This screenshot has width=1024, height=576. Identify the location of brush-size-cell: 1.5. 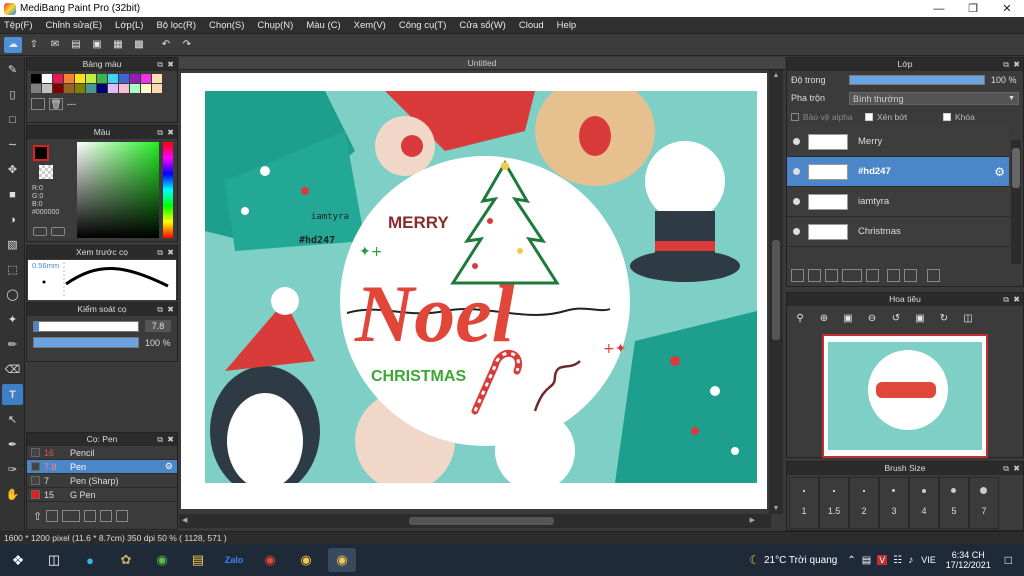
(834, 503).